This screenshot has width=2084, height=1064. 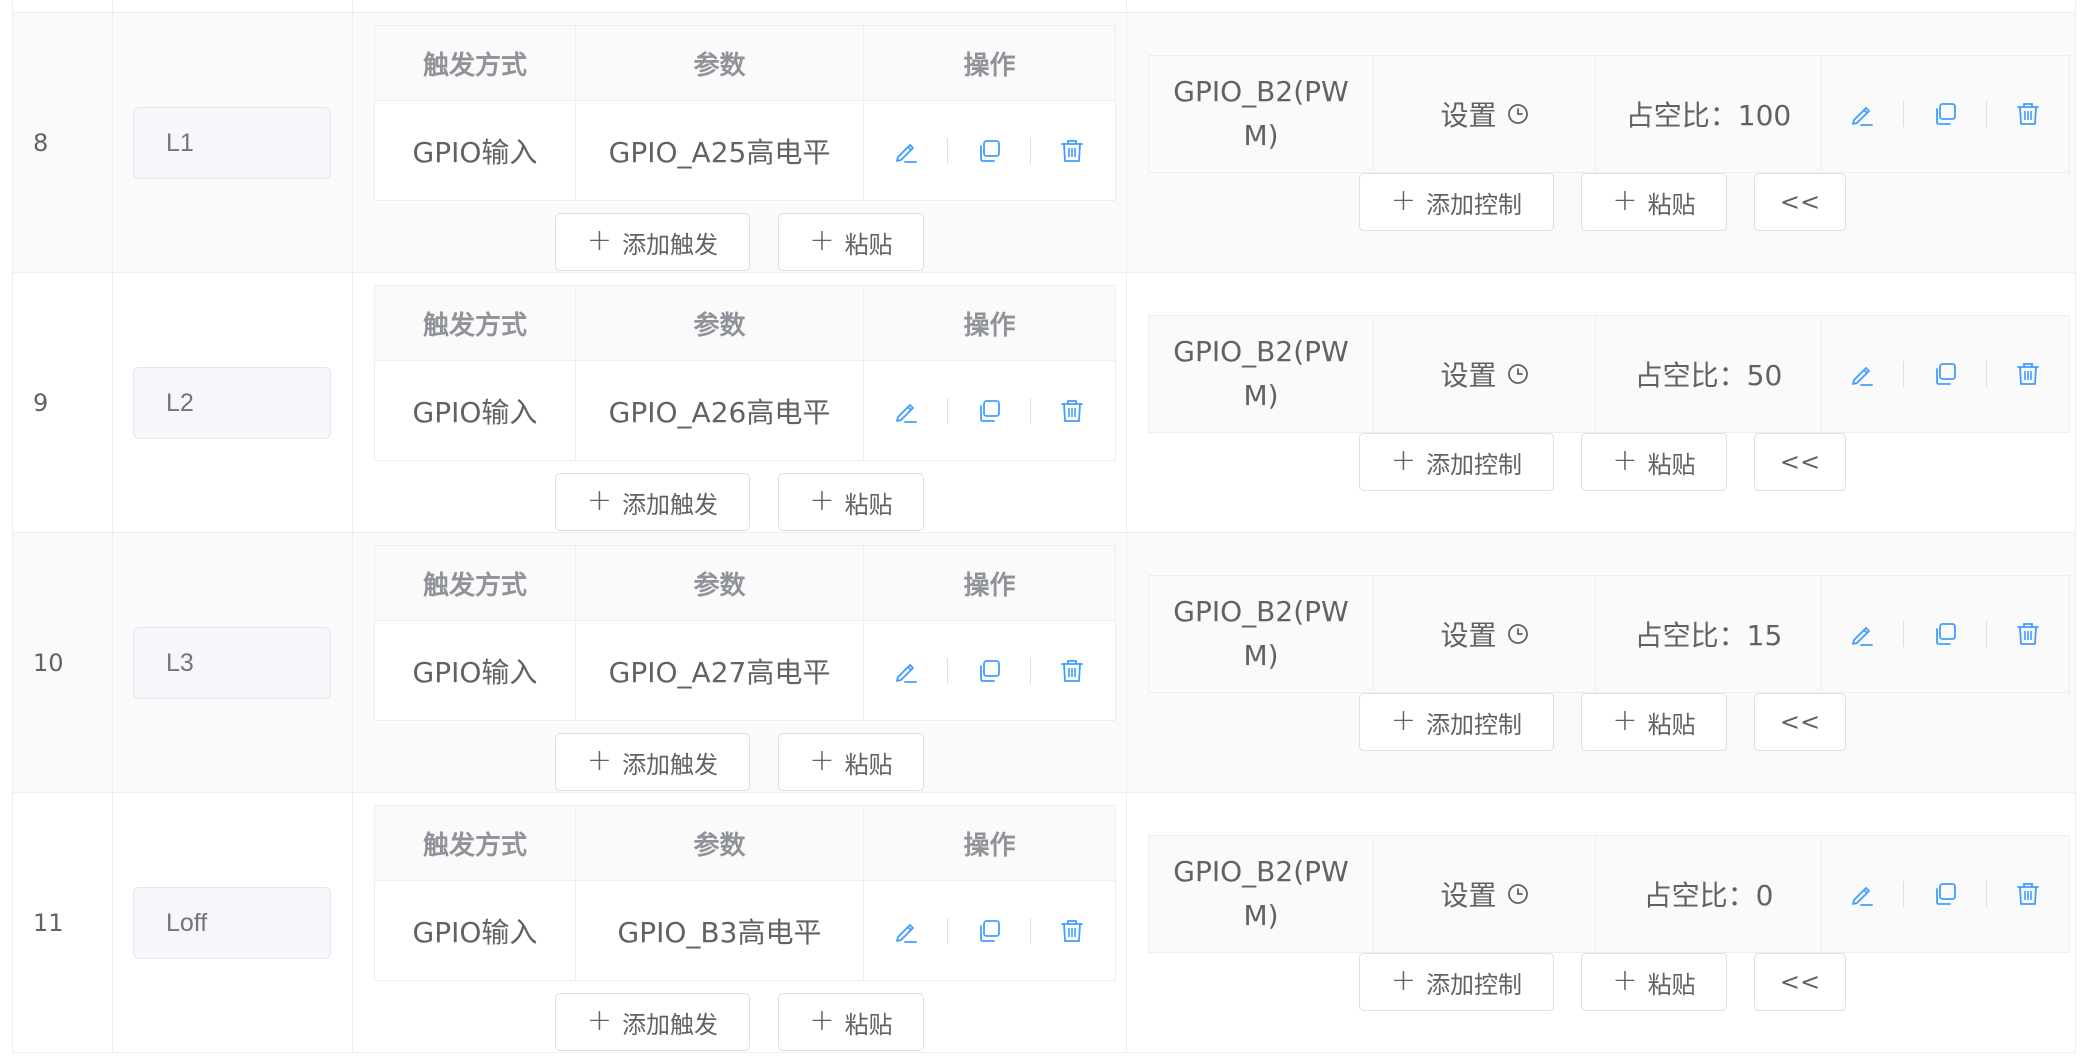 What do you see at coordinates (719, 672) in the screenshot?
I see `trigger-param-cell: GPIO_A27高电平` at bounding box center [719, 672].